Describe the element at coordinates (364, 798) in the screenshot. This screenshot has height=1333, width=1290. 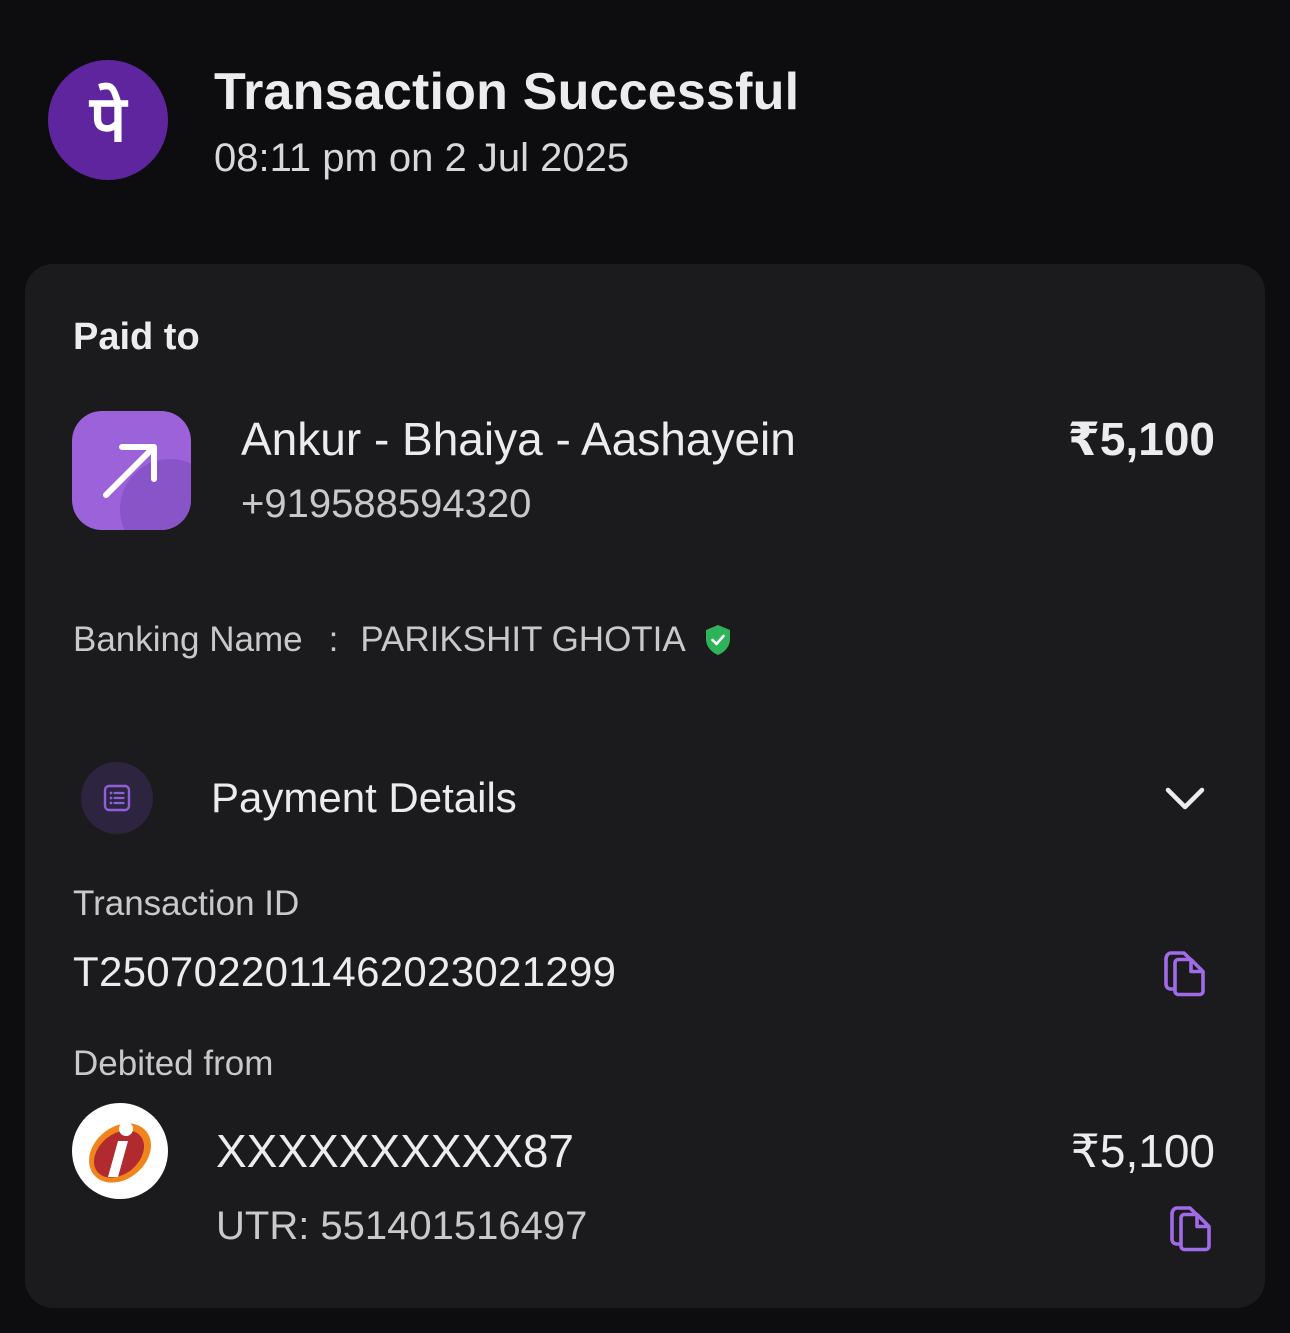
I see `payment-details-toggle: Payment Details` at that location.